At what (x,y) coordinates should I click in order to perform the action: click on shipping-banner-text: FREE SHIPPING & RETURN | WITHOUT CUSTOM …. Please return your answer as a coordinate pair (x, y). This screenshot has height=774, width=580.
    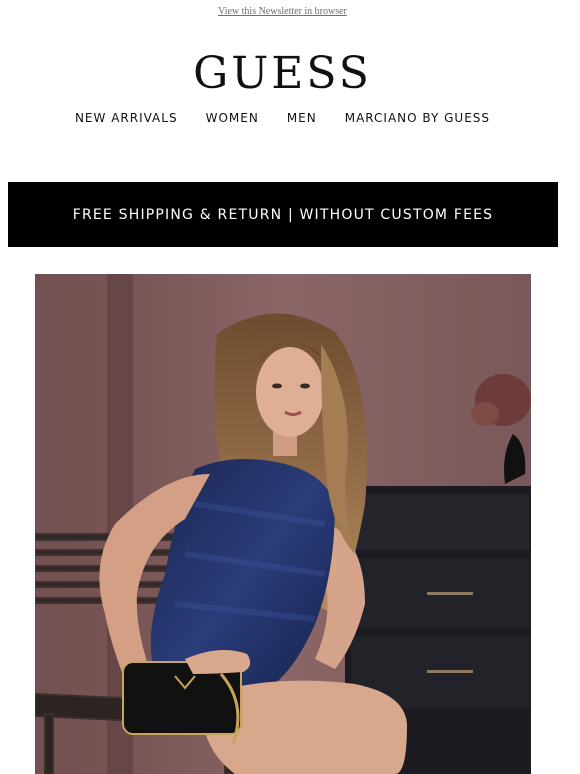
    Looking at the image, I should click on (283, 214).